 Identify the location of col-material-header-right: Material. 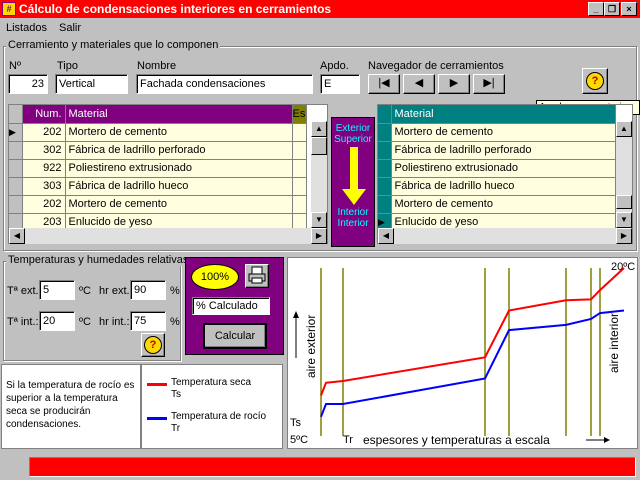
(503, 114).